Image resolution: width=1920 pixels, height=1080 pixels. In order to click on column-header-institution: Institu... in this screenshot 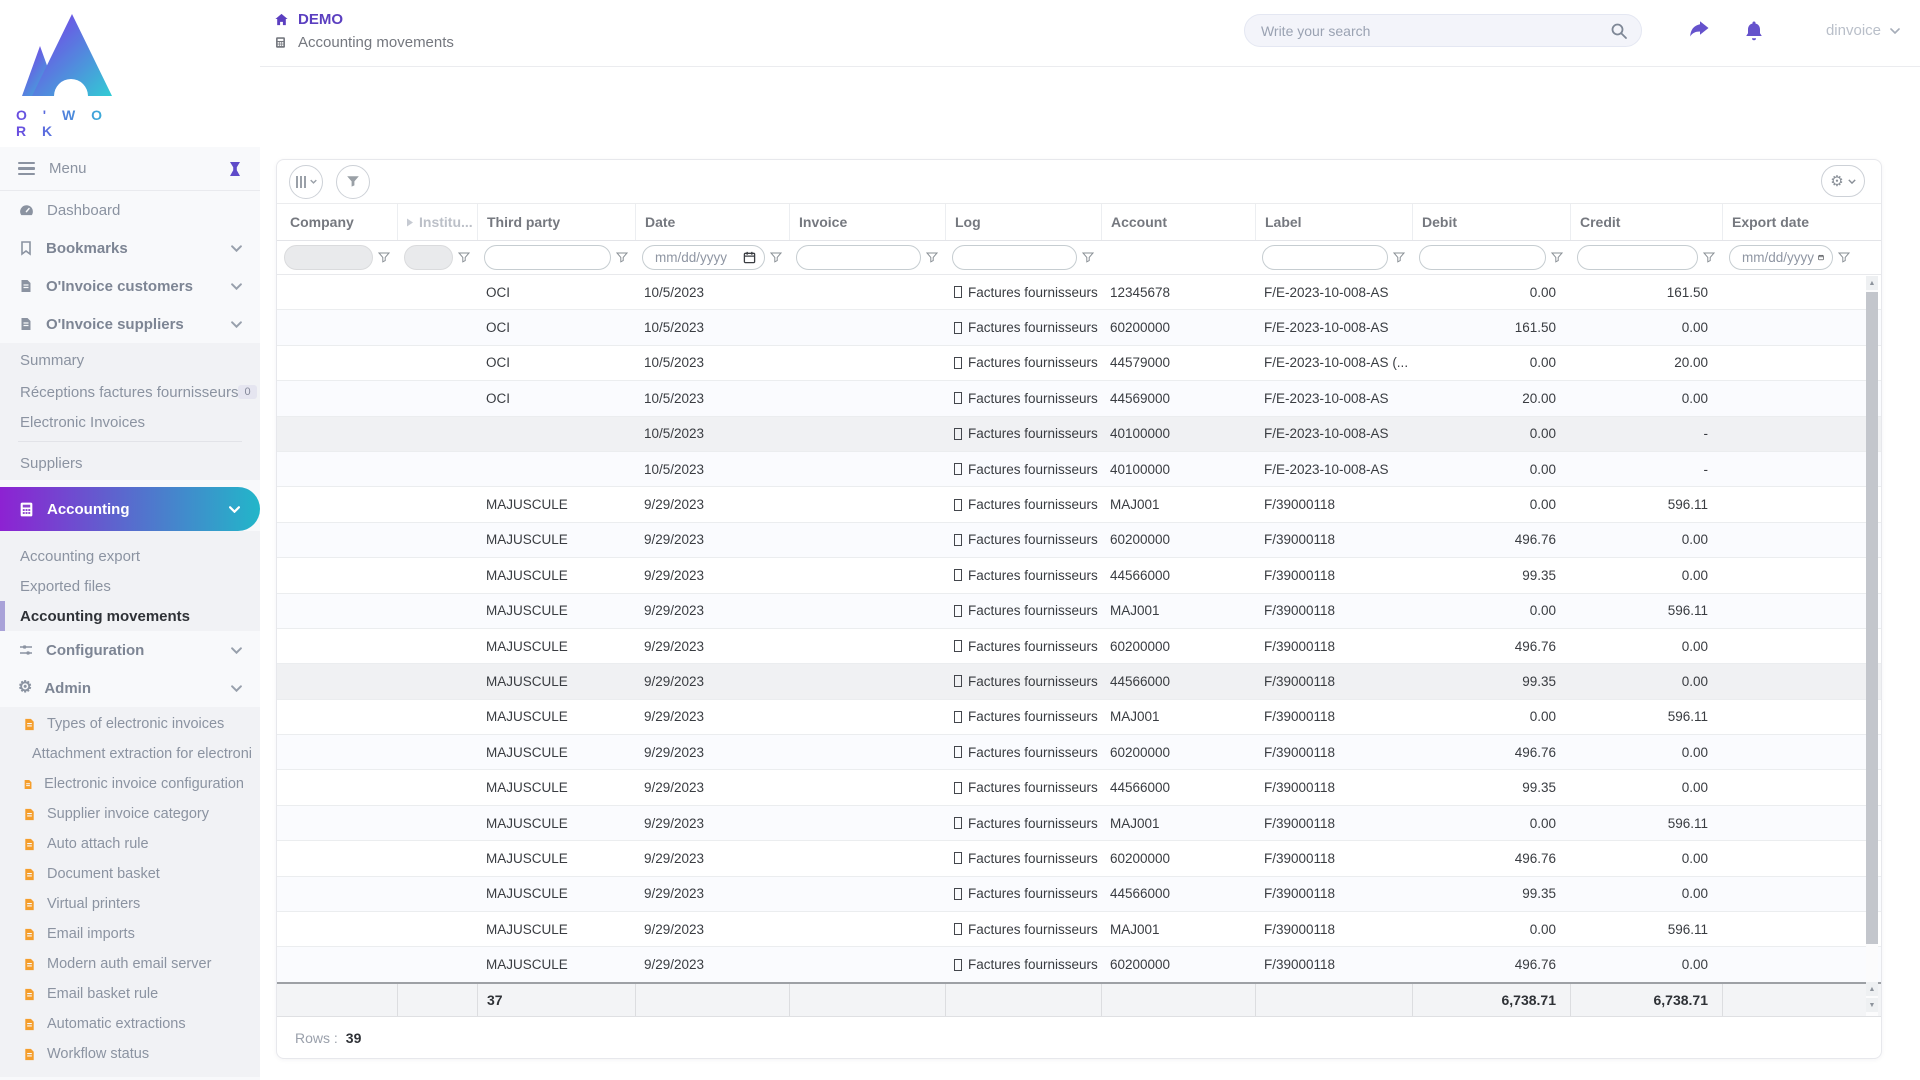, I will do `click(437, 222)`.